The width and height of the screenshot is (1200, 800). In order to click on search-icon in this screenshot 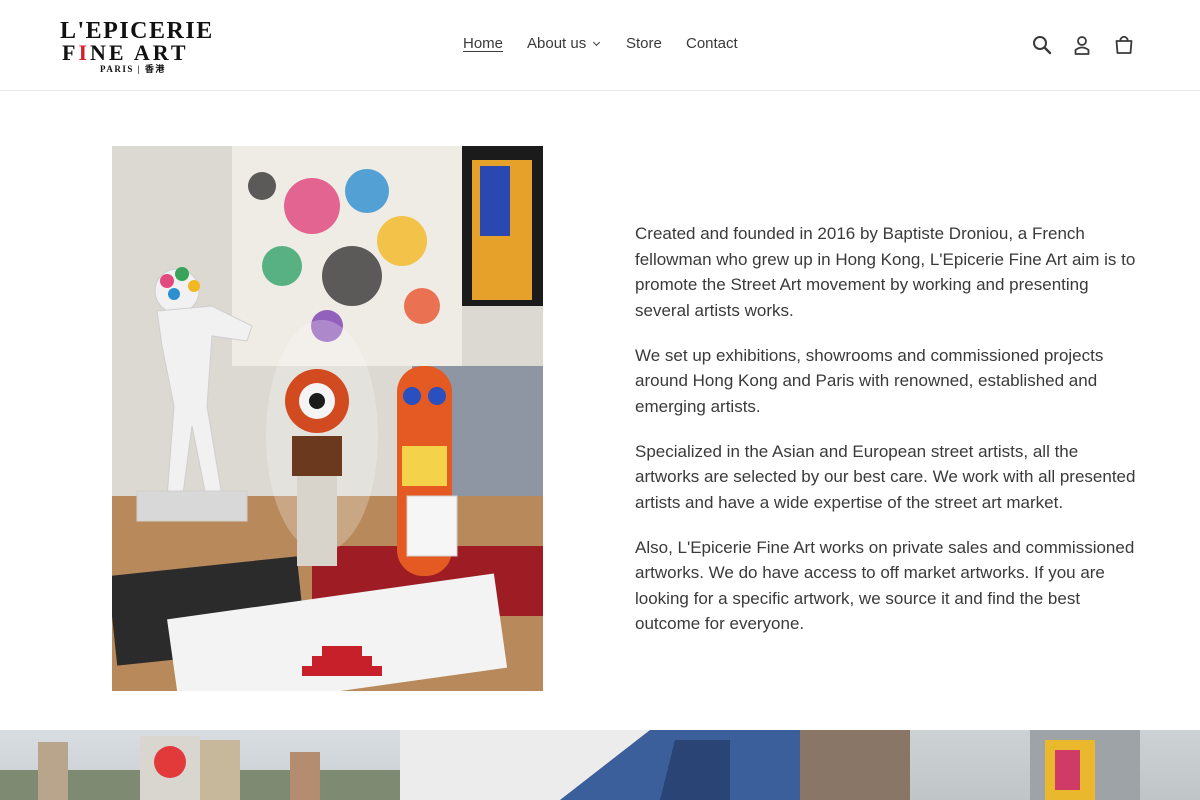, I will do `click(1042, 45)`.